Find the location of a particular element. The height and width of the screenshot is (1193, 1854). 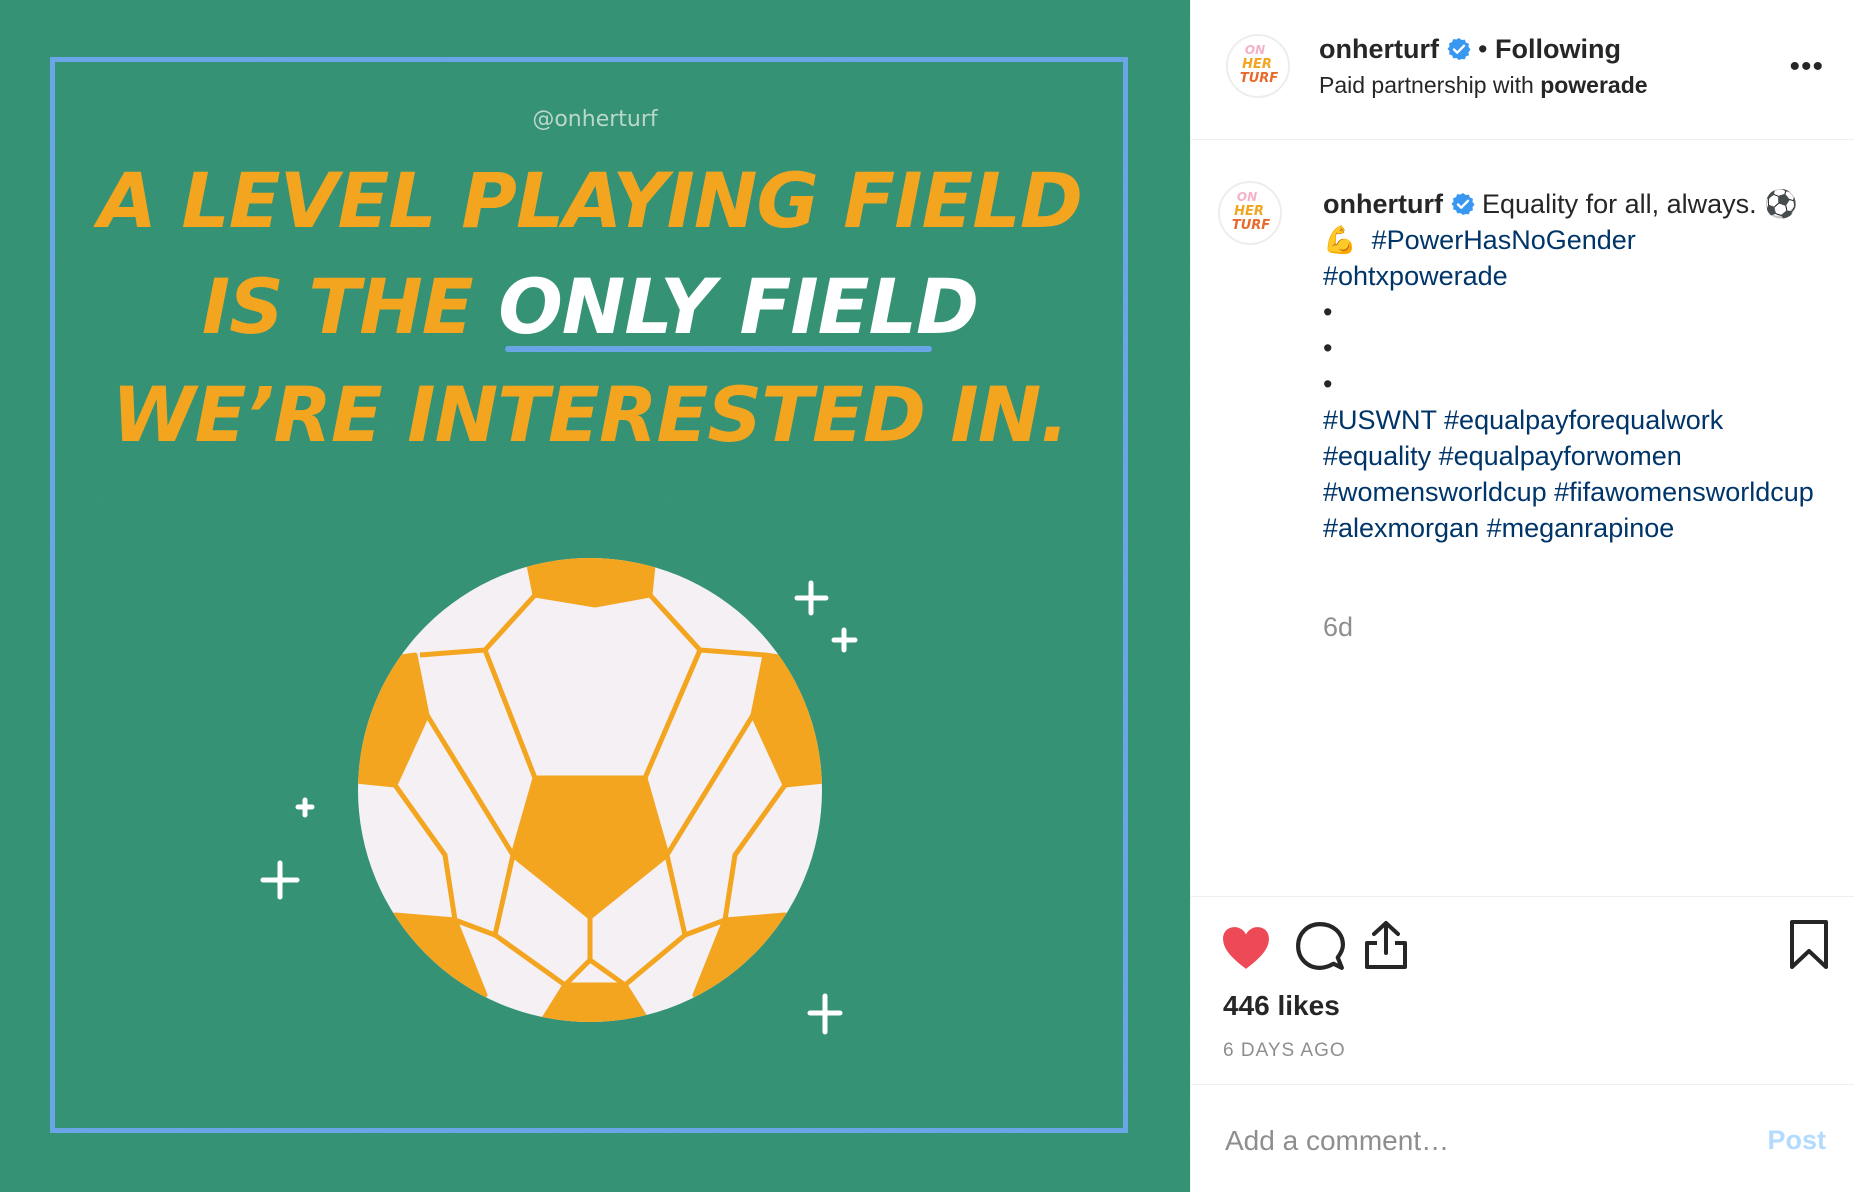

caption-text: Equality for all, always. is located at coordinates (1619, 204).